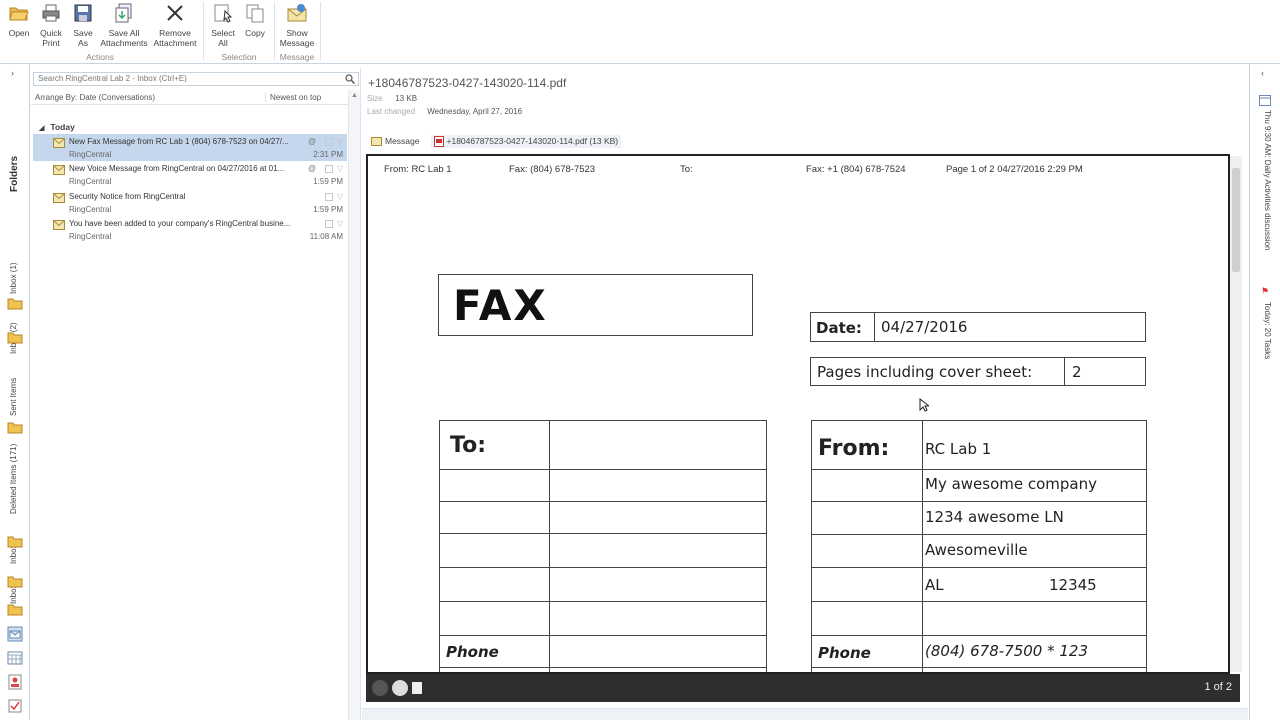 Image resolution: width=1280 pixels, height=720 pixels. Describe the element at coordinates (924, 327) in the screenshot. I see `date-value: 04/27/2016` at that location.